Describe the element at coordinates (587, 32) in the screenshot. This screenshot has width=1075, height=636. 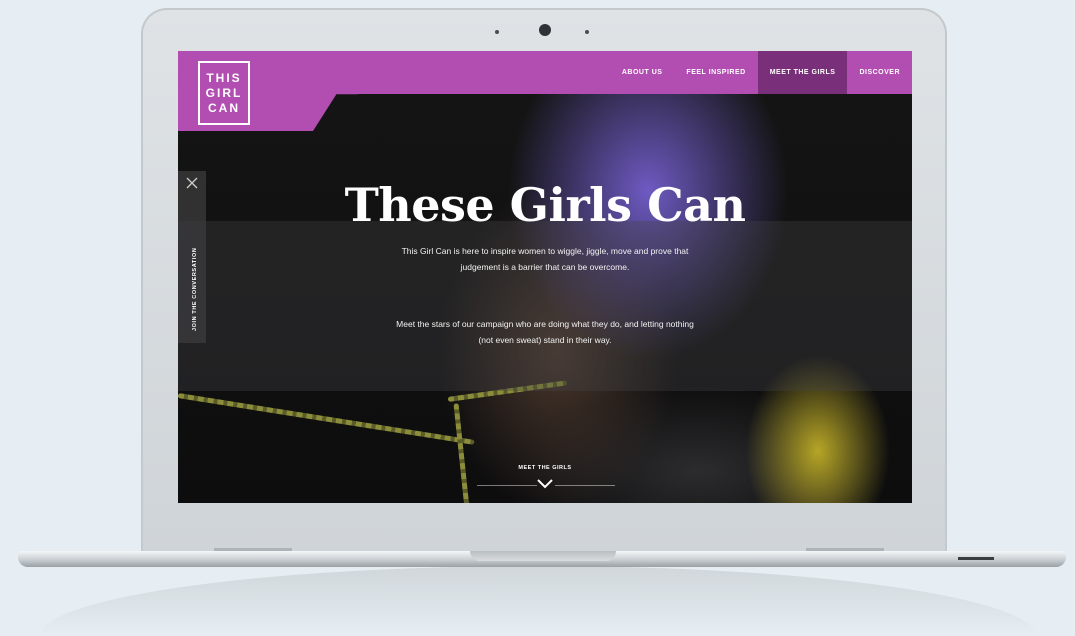
I see `sensor-right` at that location.